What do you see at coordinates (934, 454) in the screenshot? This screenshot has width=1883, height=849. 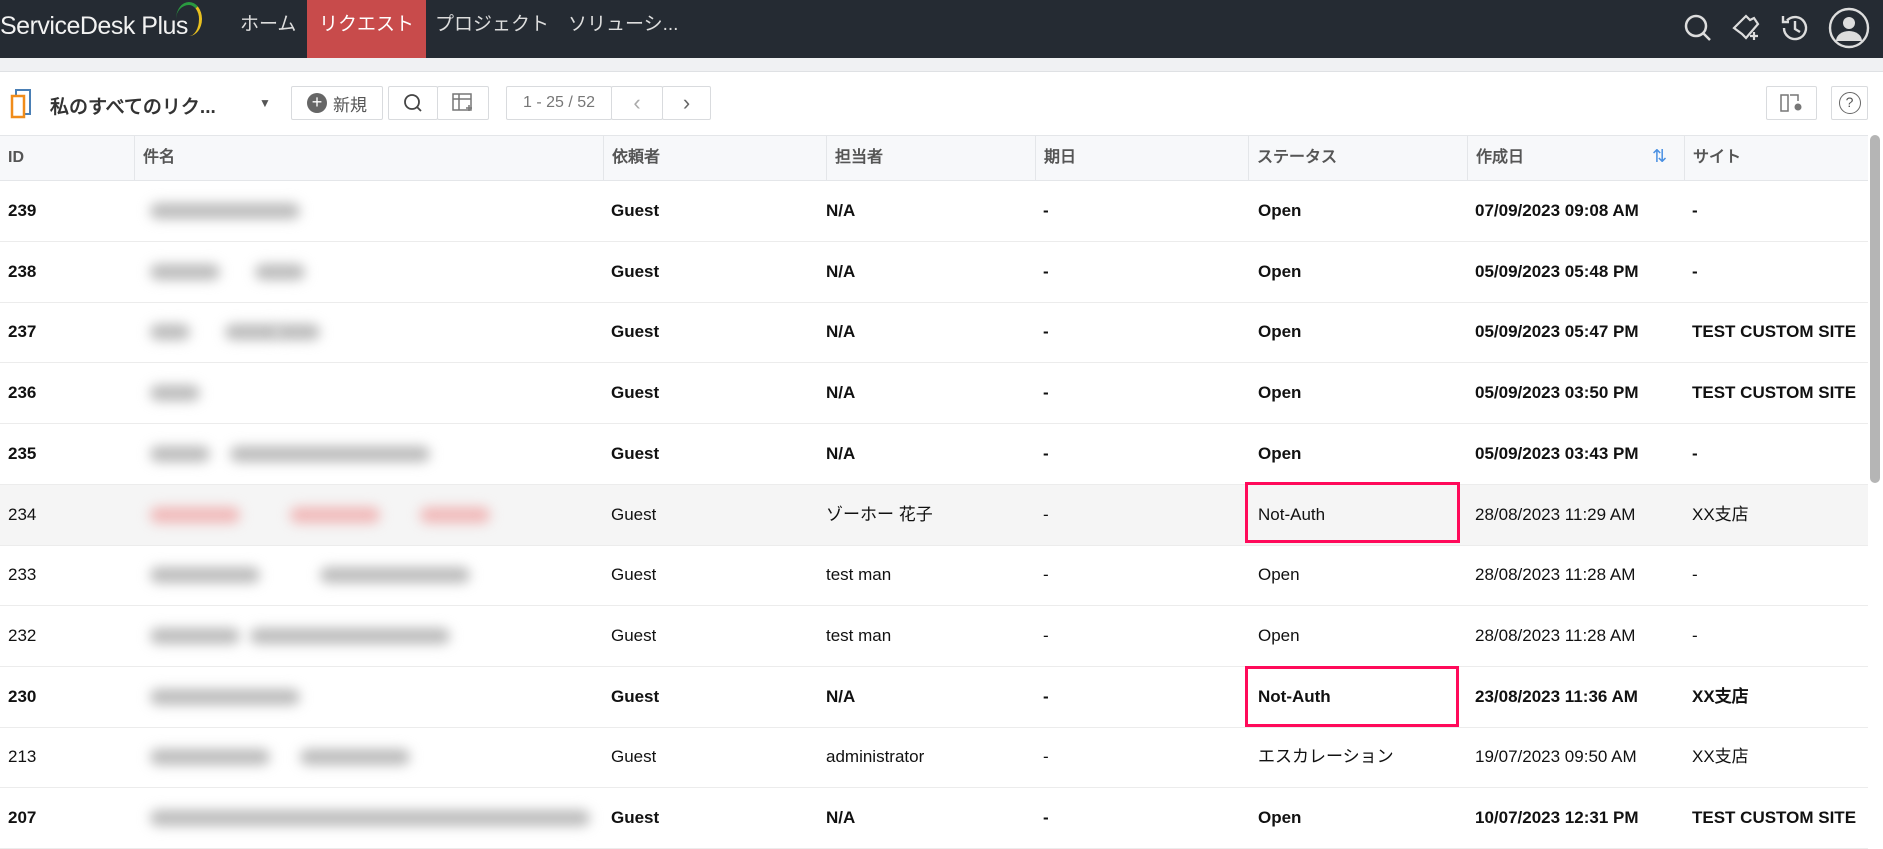 I see `table-row: 235 Guest N/A - Open 05/09/2023 03:43 PM -` at bounding box center [934, 454].